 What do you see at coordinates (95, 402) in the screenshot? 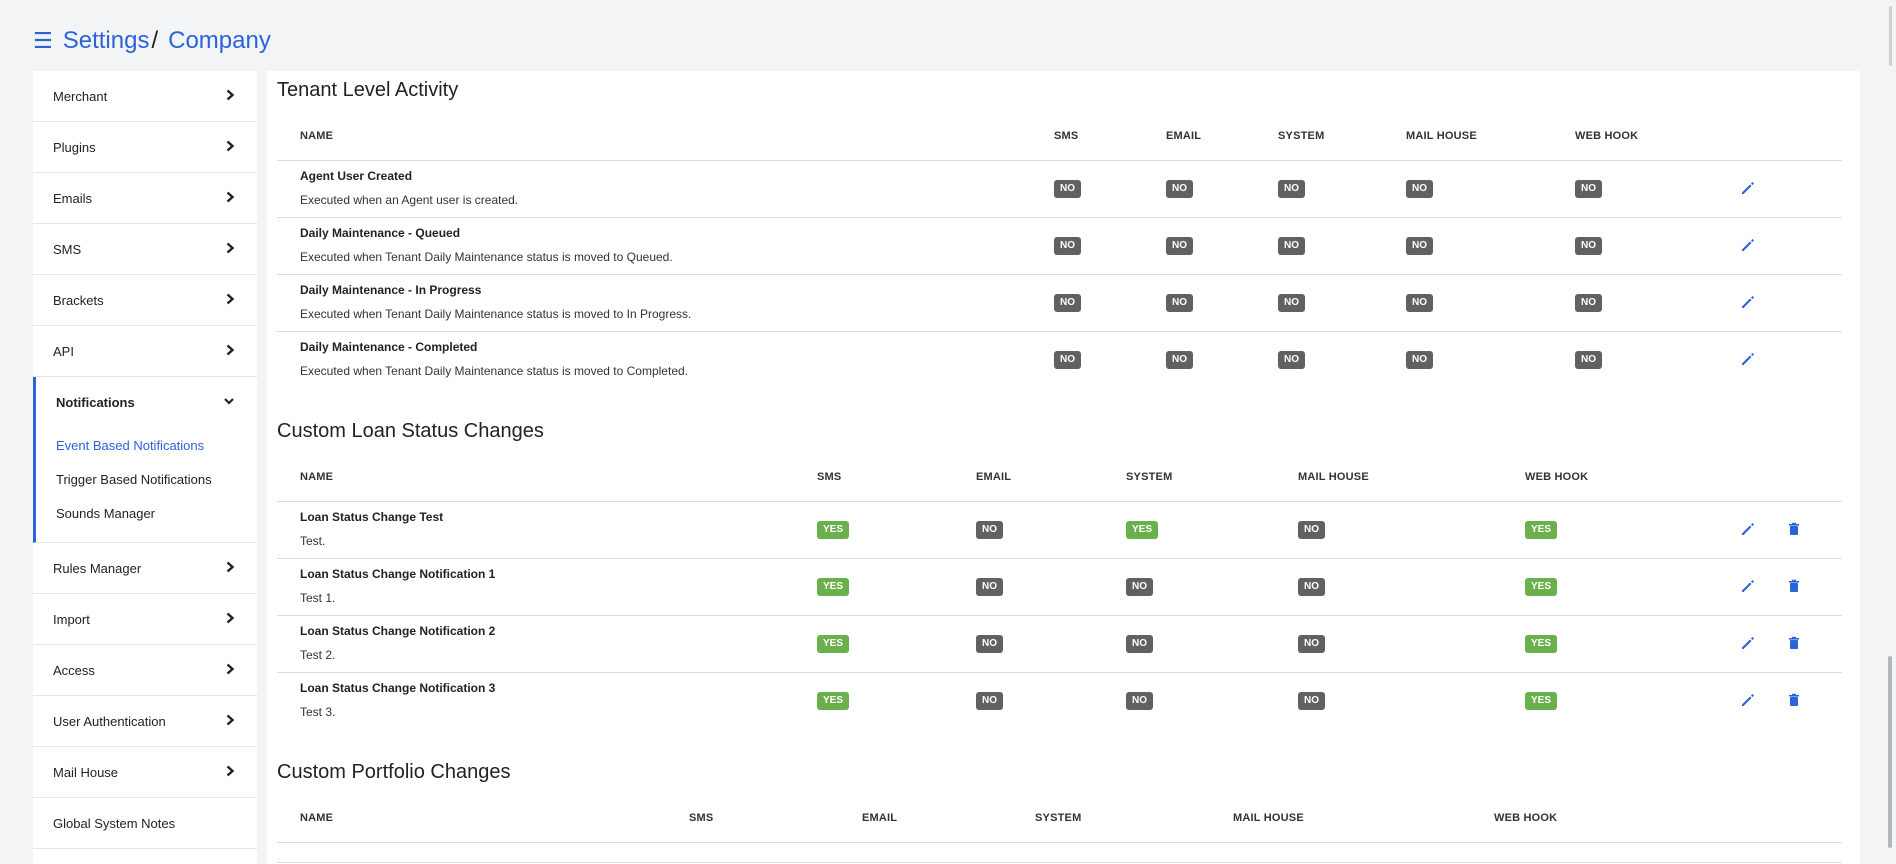
I see `sidebar-item-label: Notifications` at bounding box center [95, 402].